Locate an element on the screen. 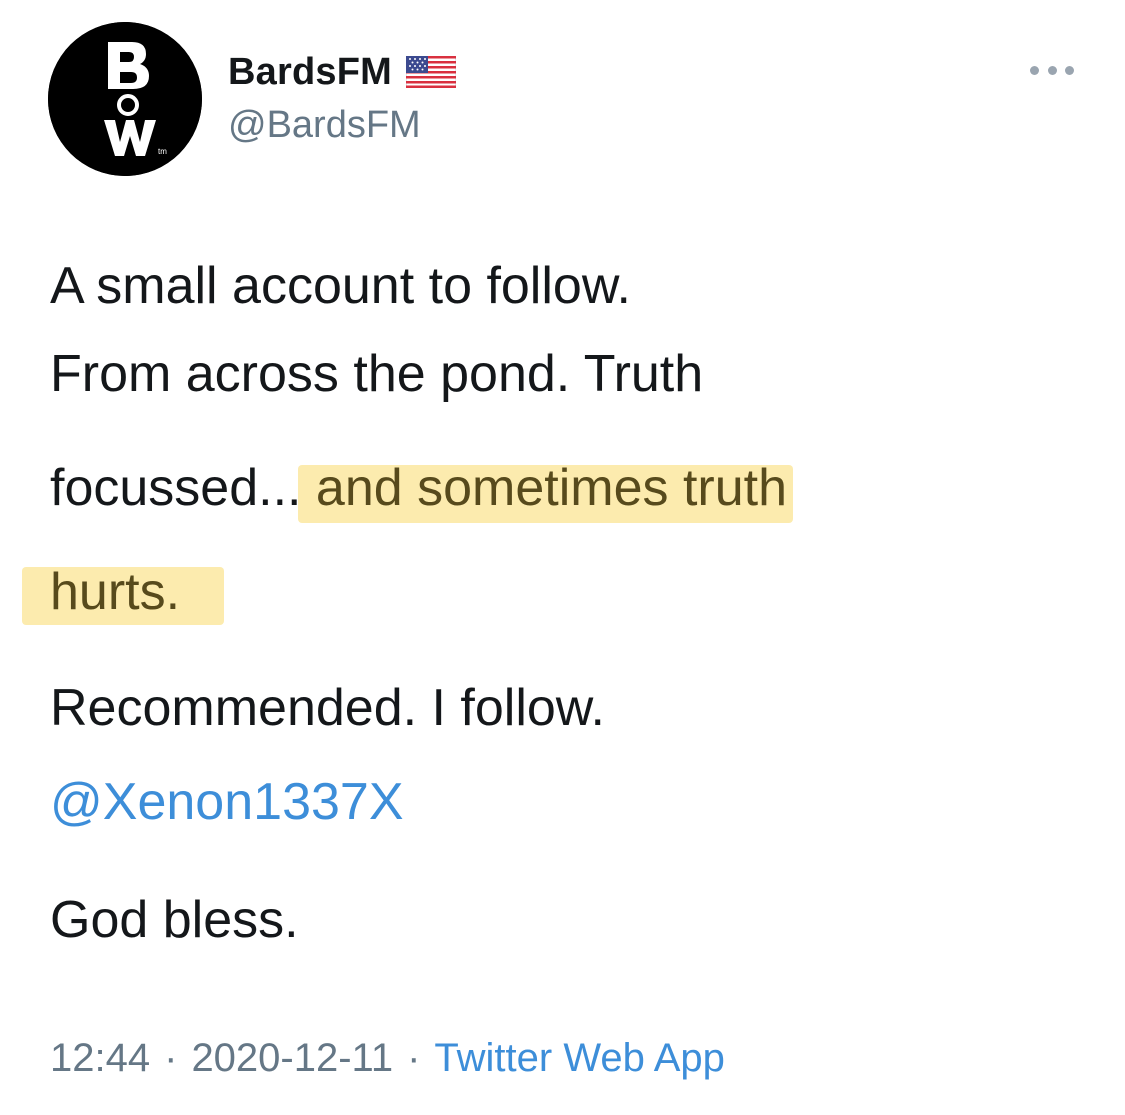 The height and width of the screenshot is (1115, 1125). highlighted-text-segment: and sometimes truth is located at coordinates (551, 488).